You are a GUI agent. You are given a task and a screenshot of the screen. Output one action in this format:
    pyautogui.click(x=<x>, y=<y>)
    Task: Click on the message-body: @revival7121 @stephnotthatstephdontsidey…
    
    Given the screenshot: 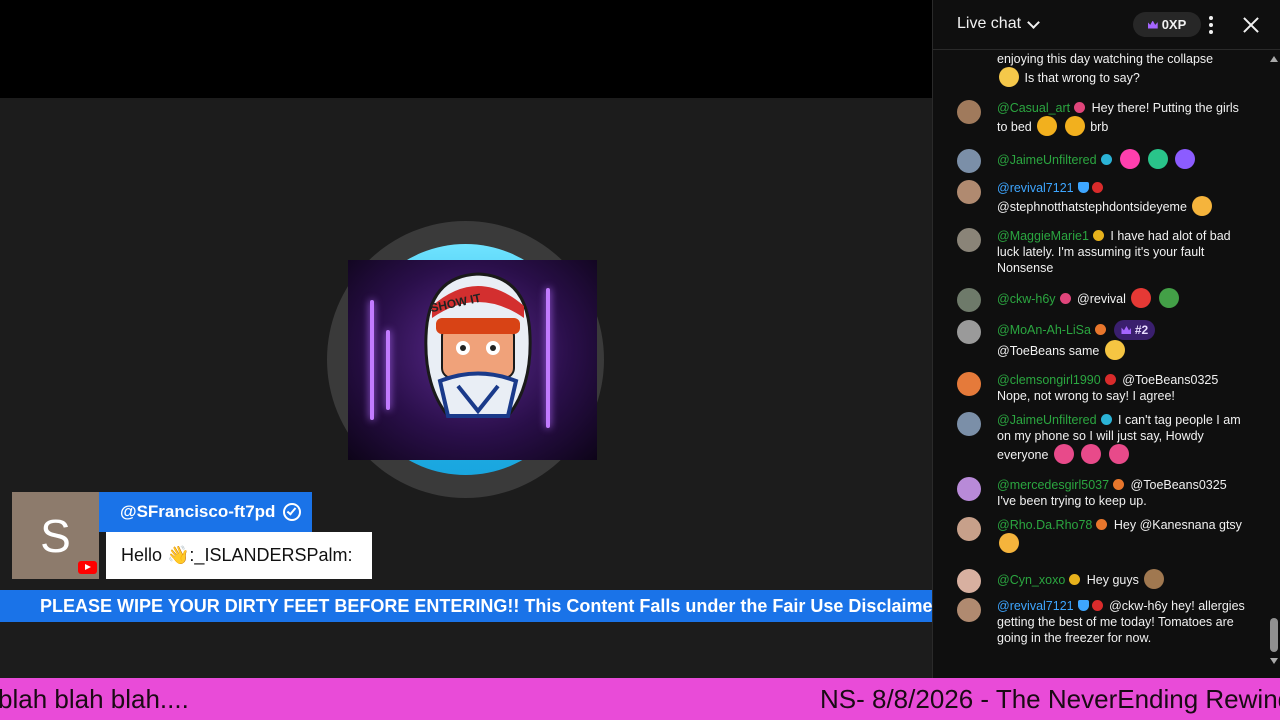 What is the action you would take?
    pyautogui.click(x=1122, y=198)
    